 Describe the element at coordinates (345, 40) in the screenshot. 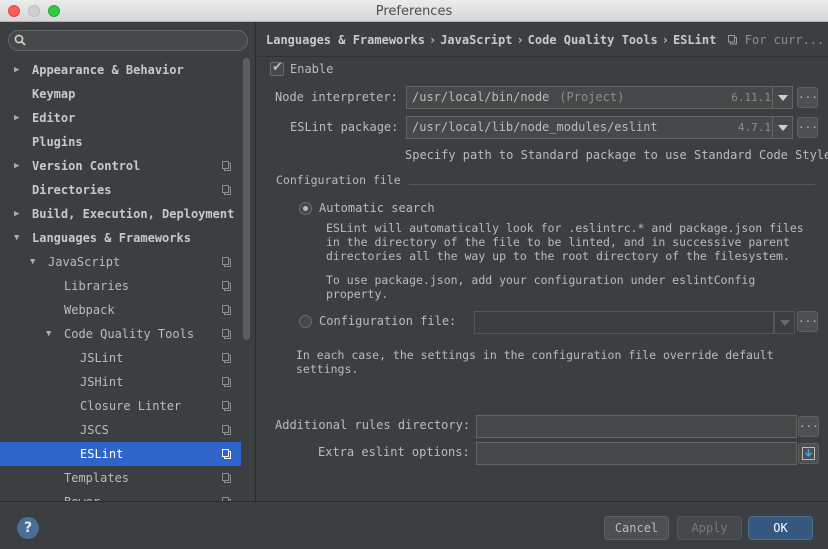

I see `breadcrumb-item: Languages & Frameworks` at that location.